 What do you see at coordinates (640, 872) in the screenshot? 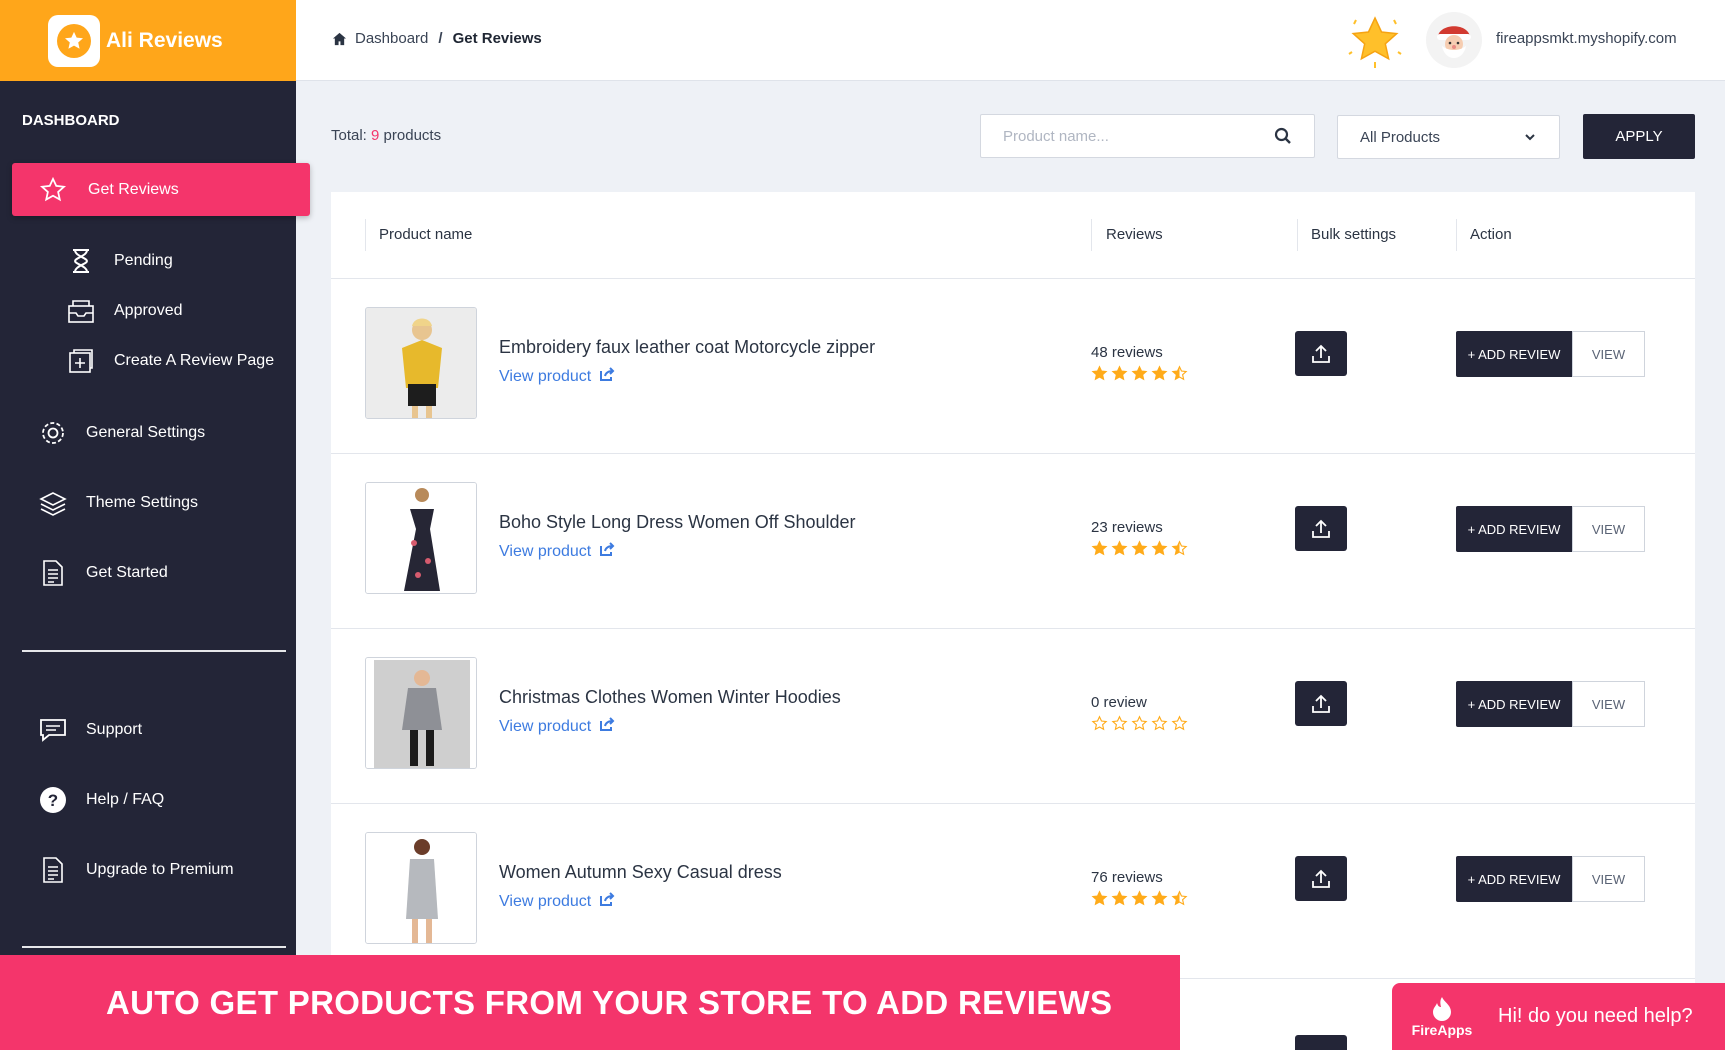
I see `product-name: Women Autumn Sexy Casual dress` at bounding box center [640, 872].